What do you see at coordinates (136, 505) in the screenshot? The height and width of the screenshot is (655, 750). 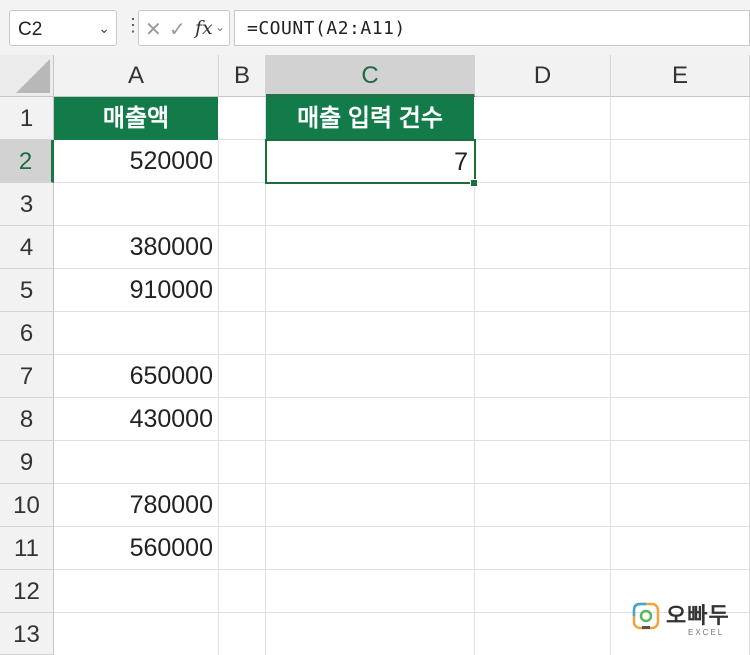 I see `cell-a10: 780000` at bounding box center [136, 505].